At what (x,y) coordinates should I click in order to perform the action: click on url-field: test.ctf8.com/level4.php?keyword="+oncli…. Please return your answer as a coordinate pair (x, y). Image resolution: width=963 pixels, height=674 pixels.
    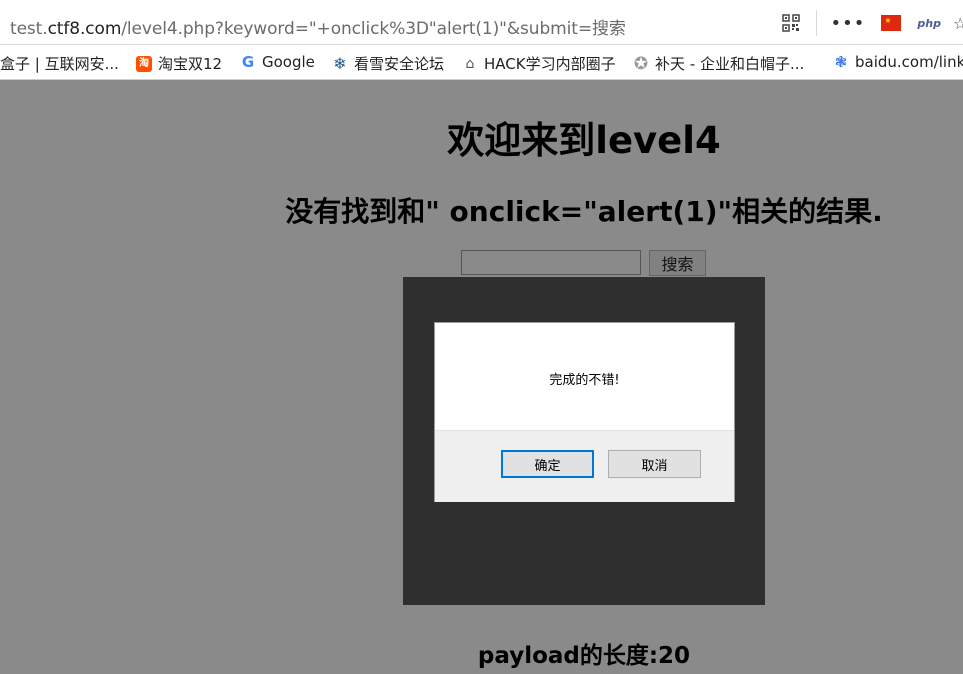
    Looking at the image, I should click on (318, 26).